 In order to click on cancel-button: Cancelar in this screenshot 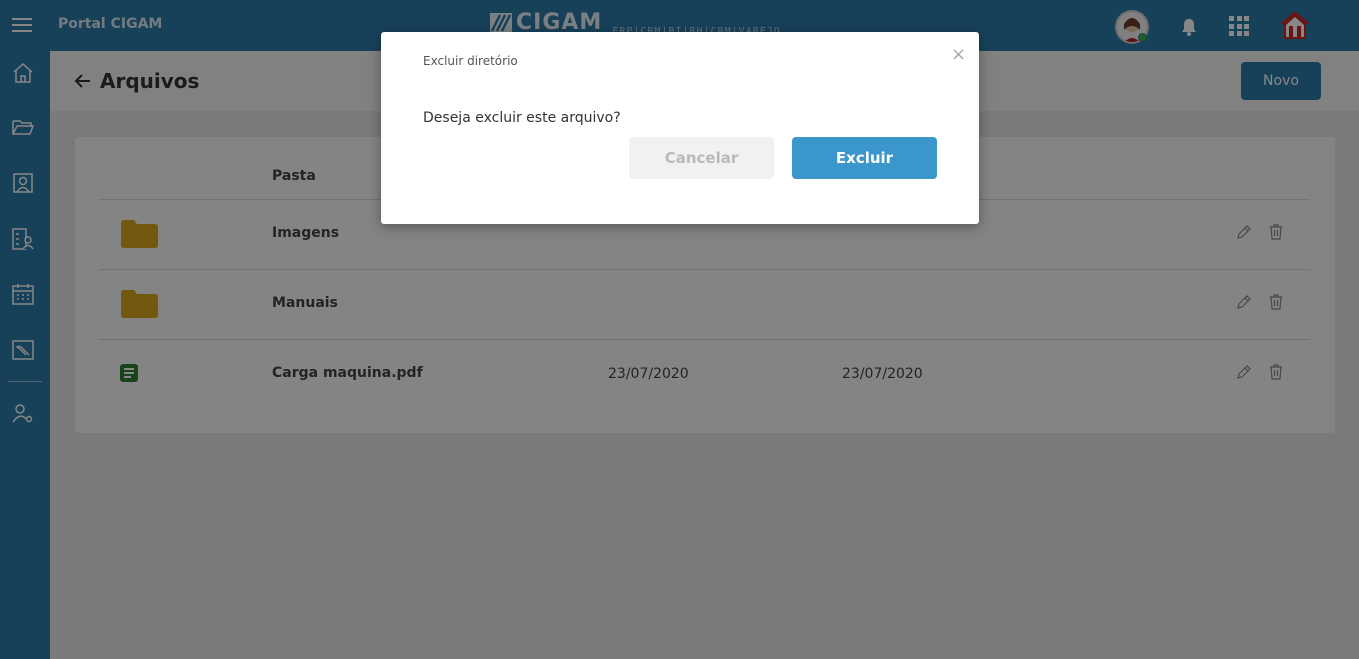, I will do `click(701, 158)`.